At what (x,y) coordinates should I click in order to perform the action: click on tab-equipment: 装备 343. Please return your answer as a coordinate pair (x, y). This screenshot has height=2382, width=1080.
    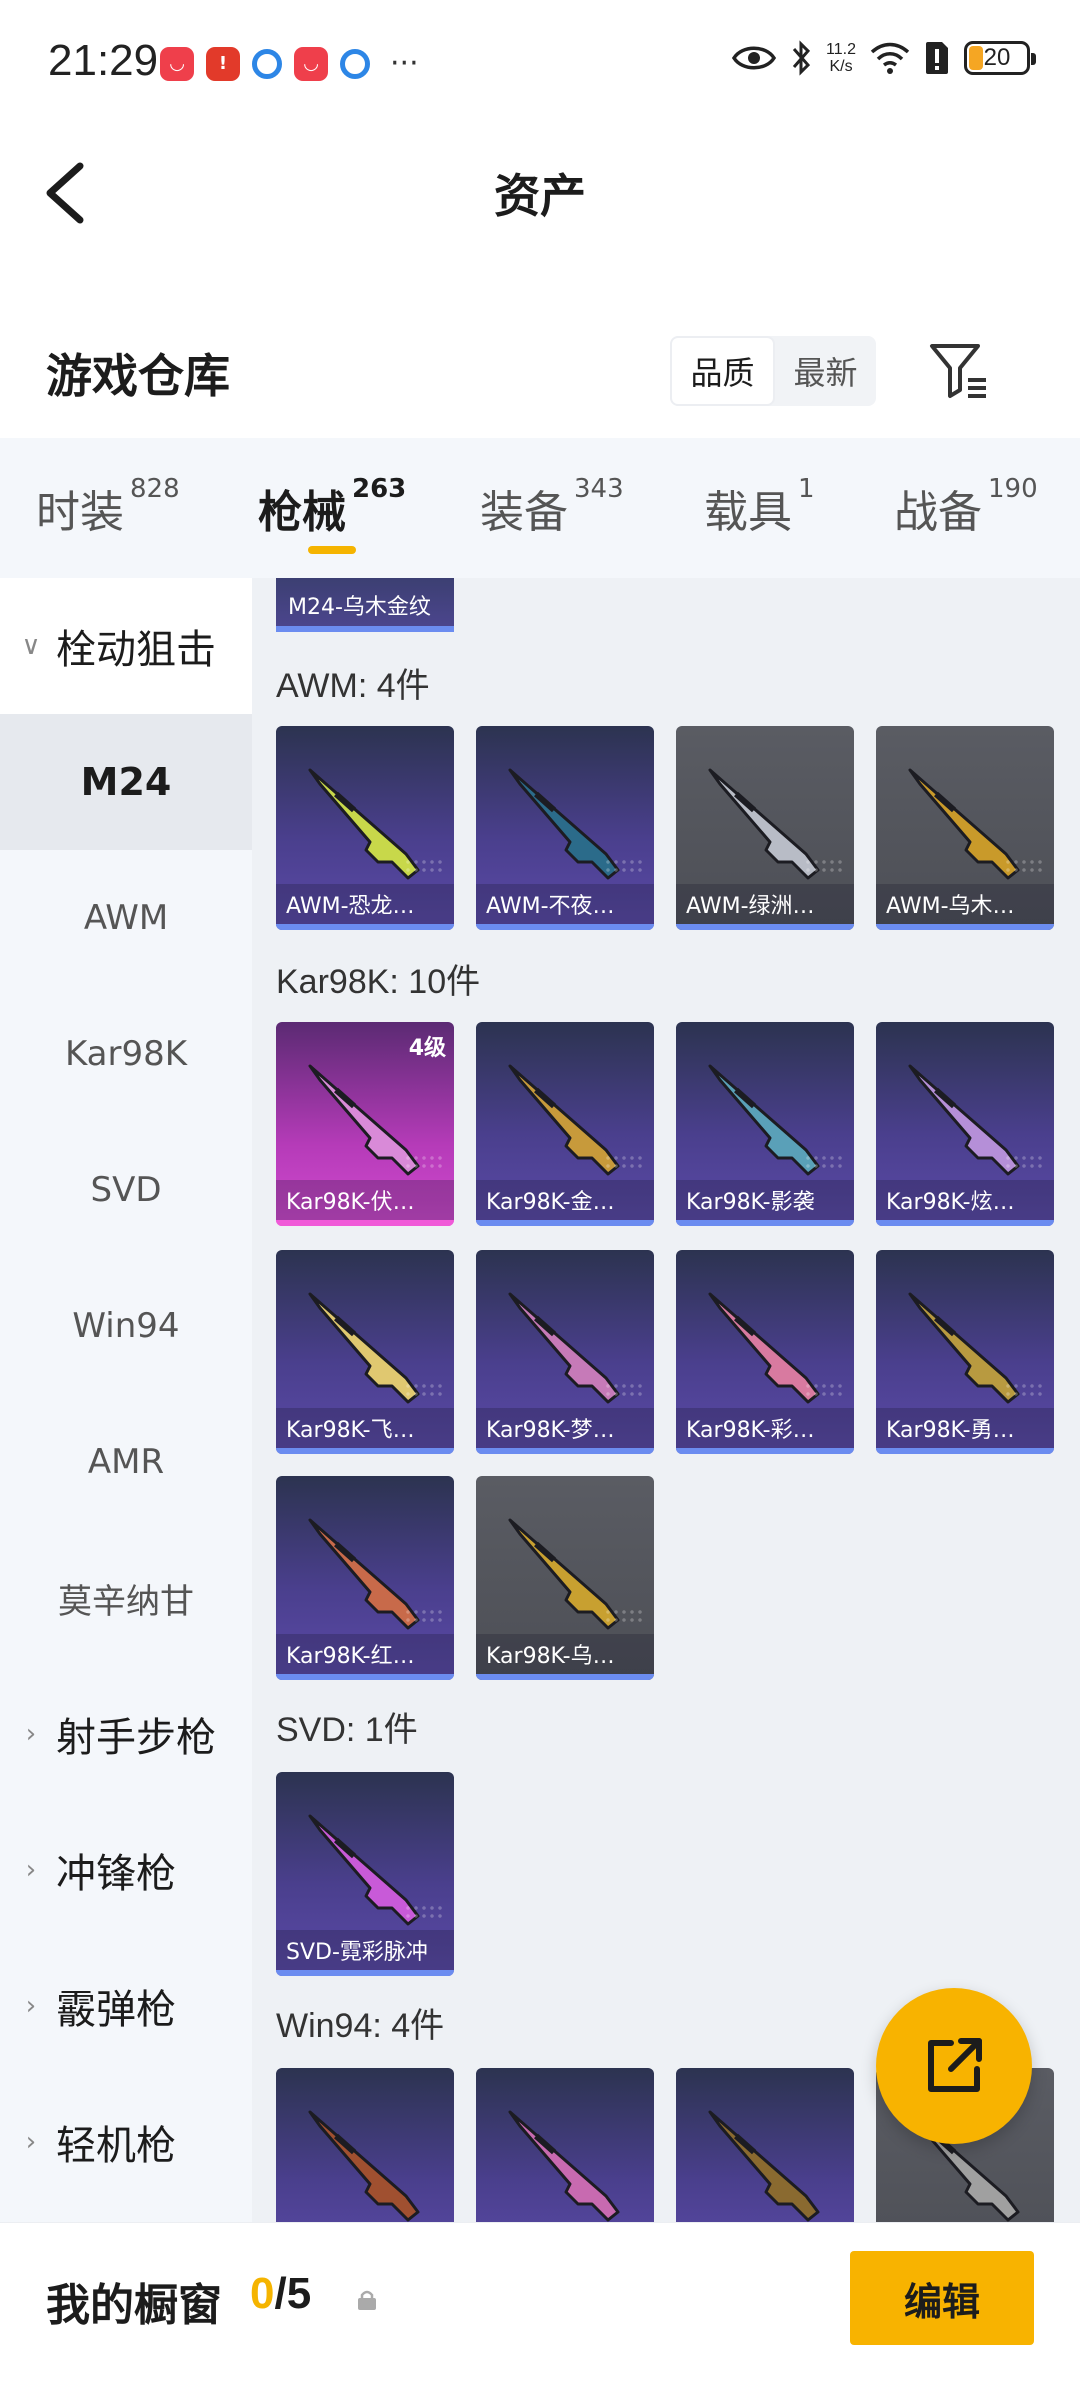
    Looking at the image, I should click on (552, 507).